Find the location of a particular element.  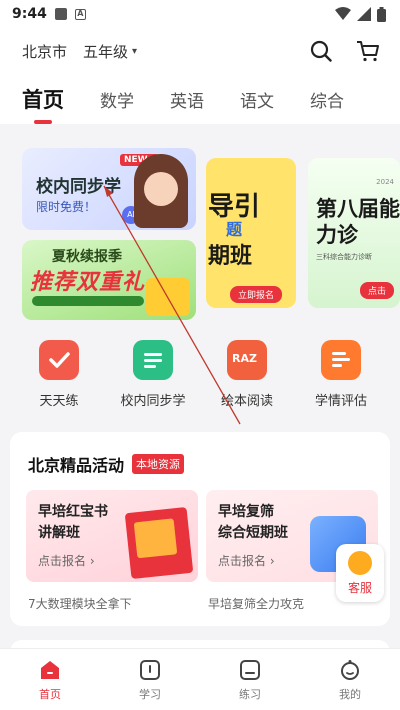

nav-profile: 我的 is located at coordinates (350, 680).